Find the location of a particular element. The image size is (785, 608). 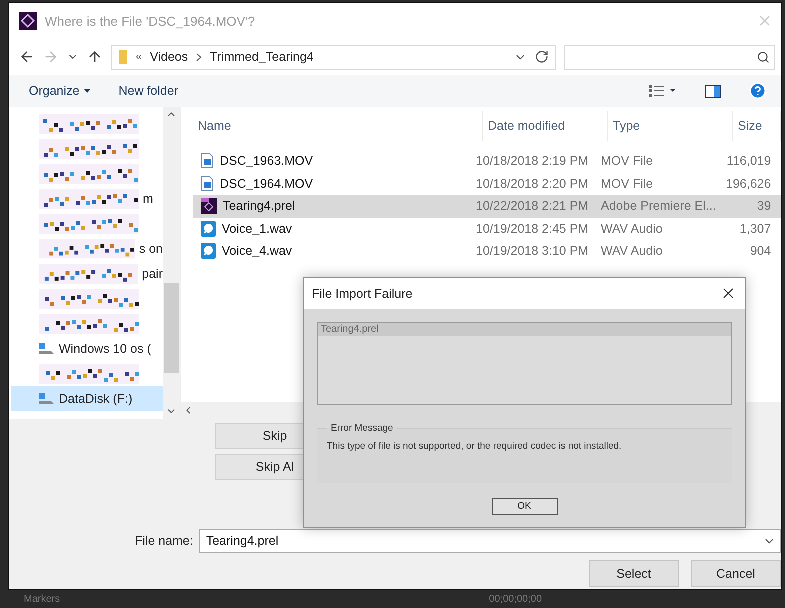

dialog-button: Select is located at coordinates (634, 573).